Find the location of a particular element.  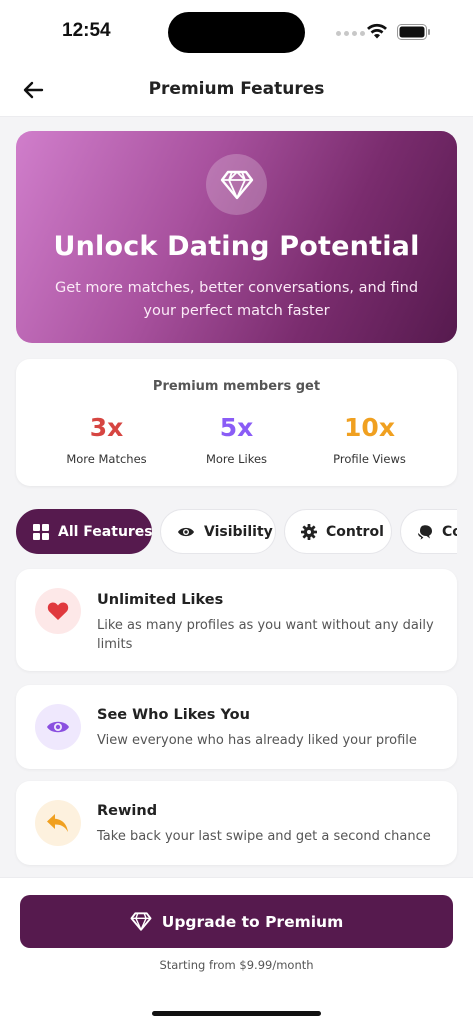

stat-value: 3x is located at coordinates (106, 427).